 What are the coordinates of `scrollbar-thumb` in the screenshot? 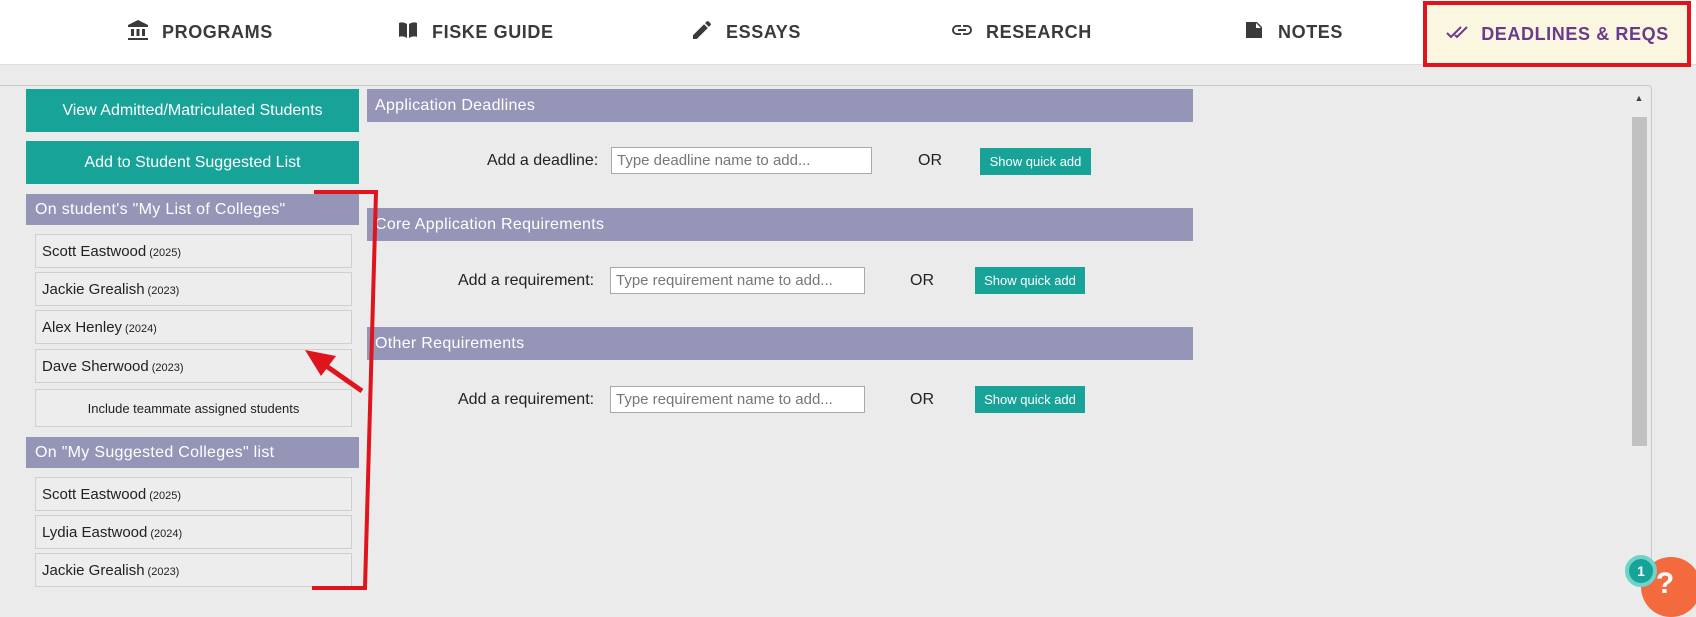 It's located at (1639, 281).